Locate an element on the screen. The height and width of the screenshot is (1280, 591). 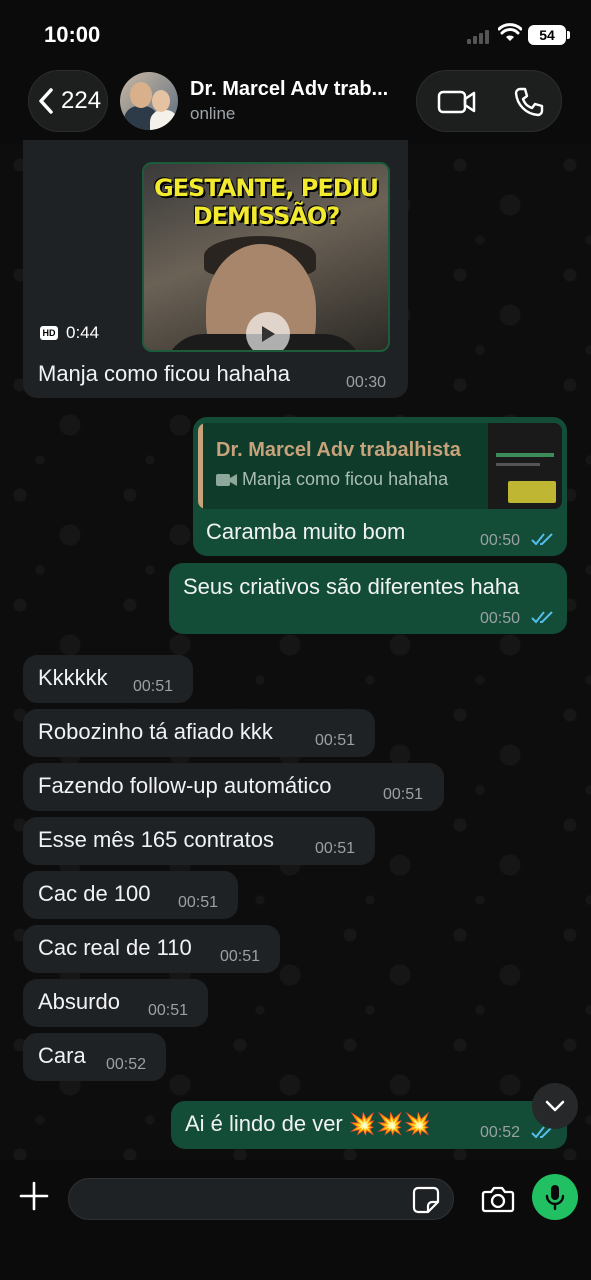
plus-icon is located at coordinates (34, 1196).